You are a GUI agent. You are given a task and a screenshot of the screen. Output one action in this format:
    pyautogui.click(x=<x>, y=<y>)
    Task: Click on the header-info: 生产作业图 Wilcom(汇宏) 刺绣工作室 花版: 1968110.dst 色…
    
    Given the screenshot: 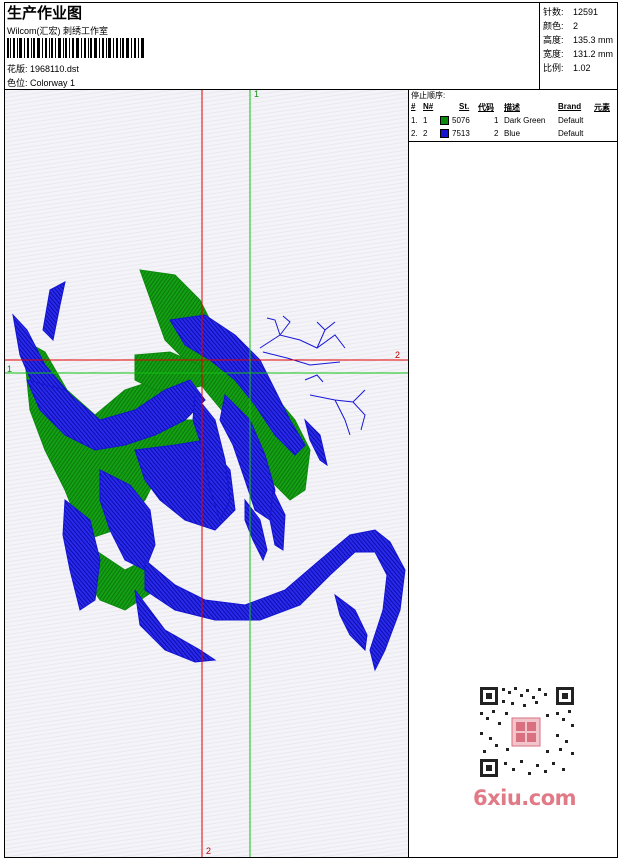 What is the action you would take?
    pyautogui.click(x=271, y=45)
    